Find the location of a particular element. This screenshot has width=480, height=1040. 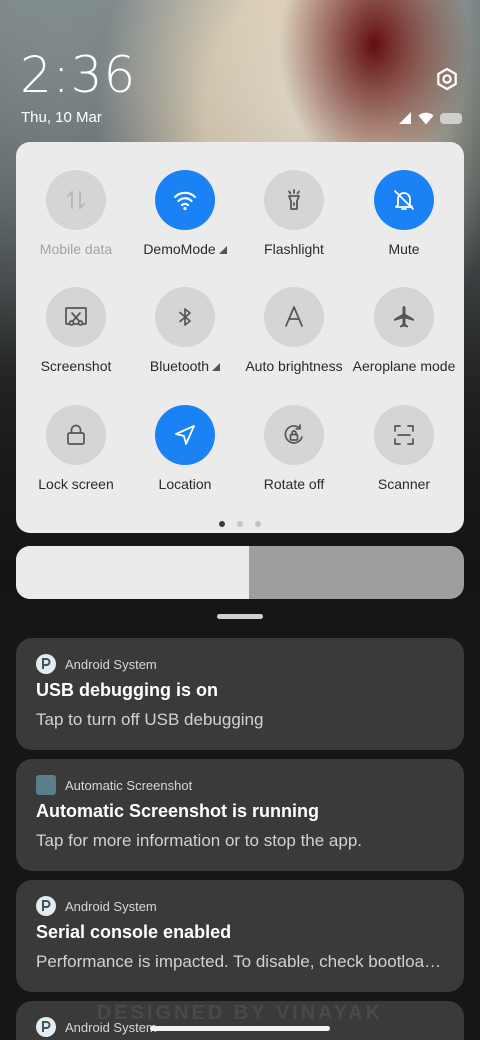

tile-scanner-circle is located at coordinates (404, 435).